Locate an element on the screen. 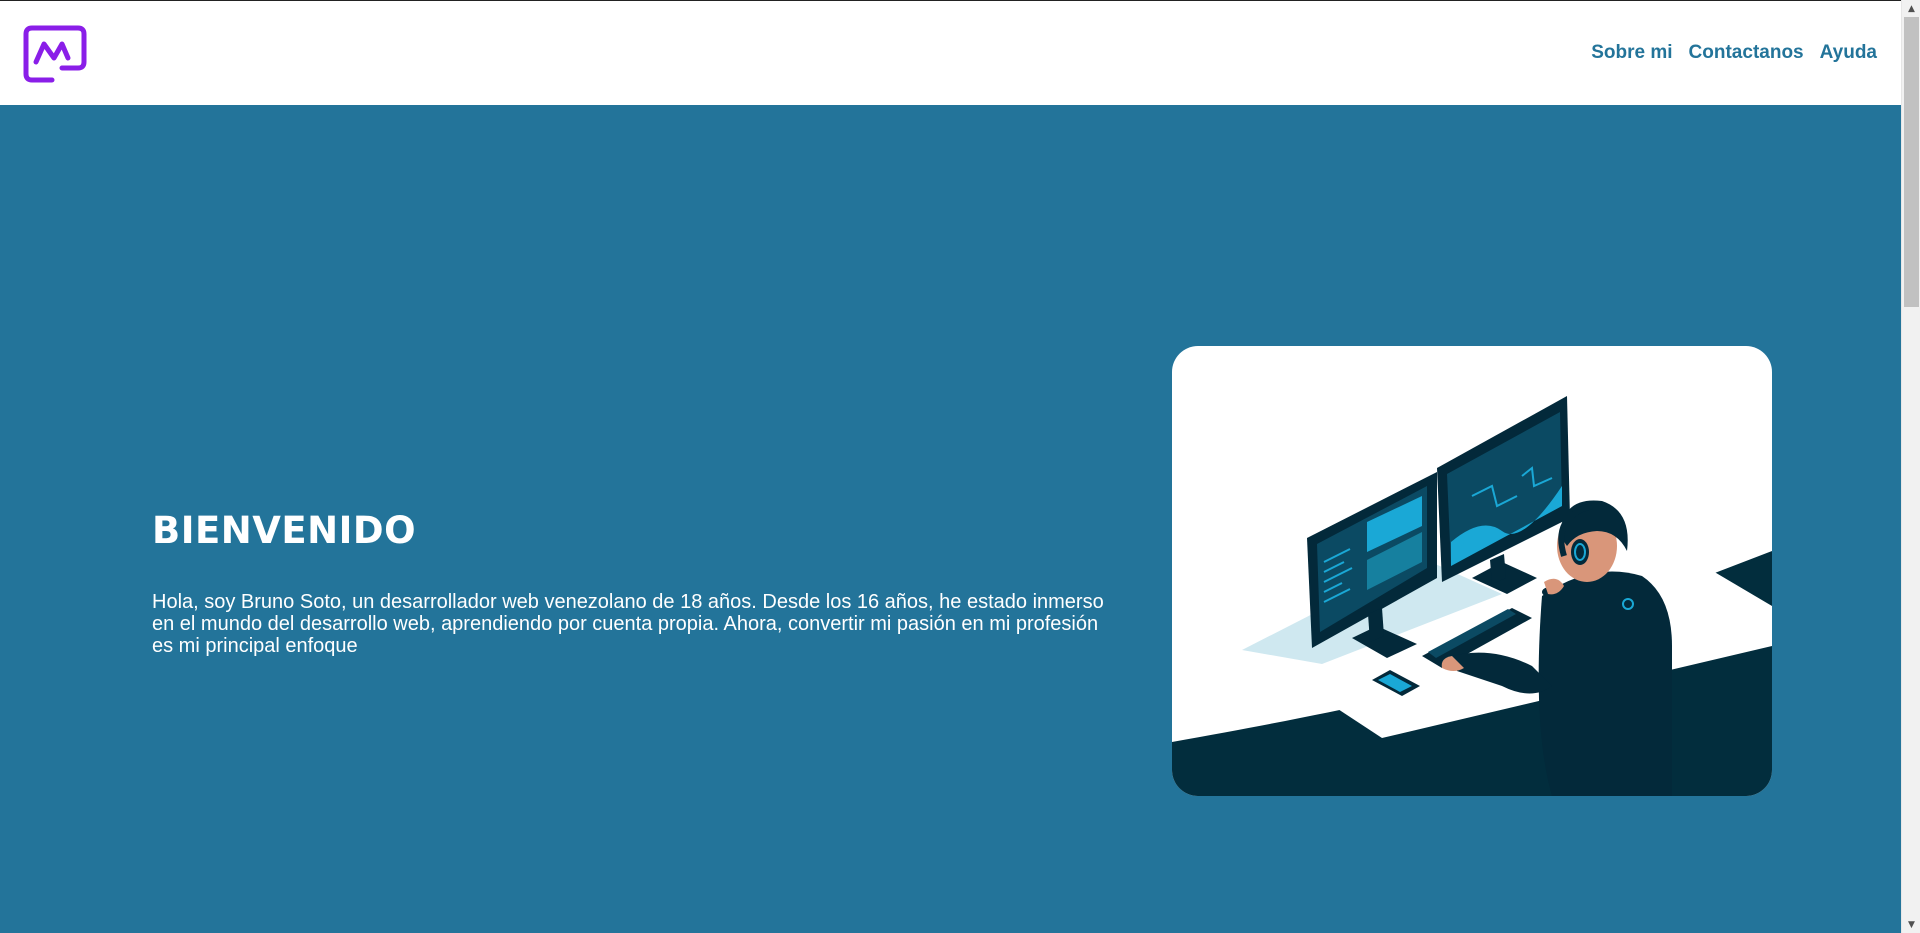 The width and height of the screenshot is (1920, 933). scroll-up-arrow-icon: ▲ is located at coordinates (1911, 8).